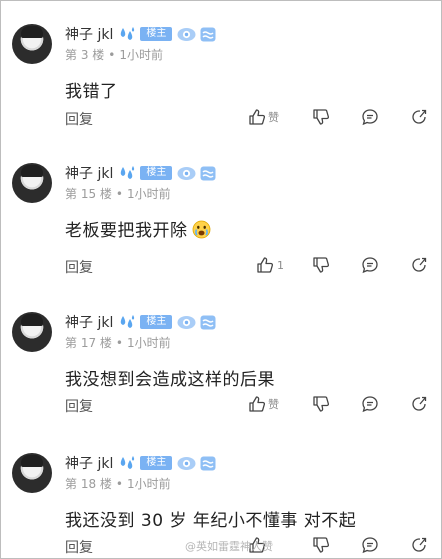  What do you see at coordinates (88, 484) in the screenshot?
I see `floor-number: 第 18 楼` at bounding box center [88, 484].